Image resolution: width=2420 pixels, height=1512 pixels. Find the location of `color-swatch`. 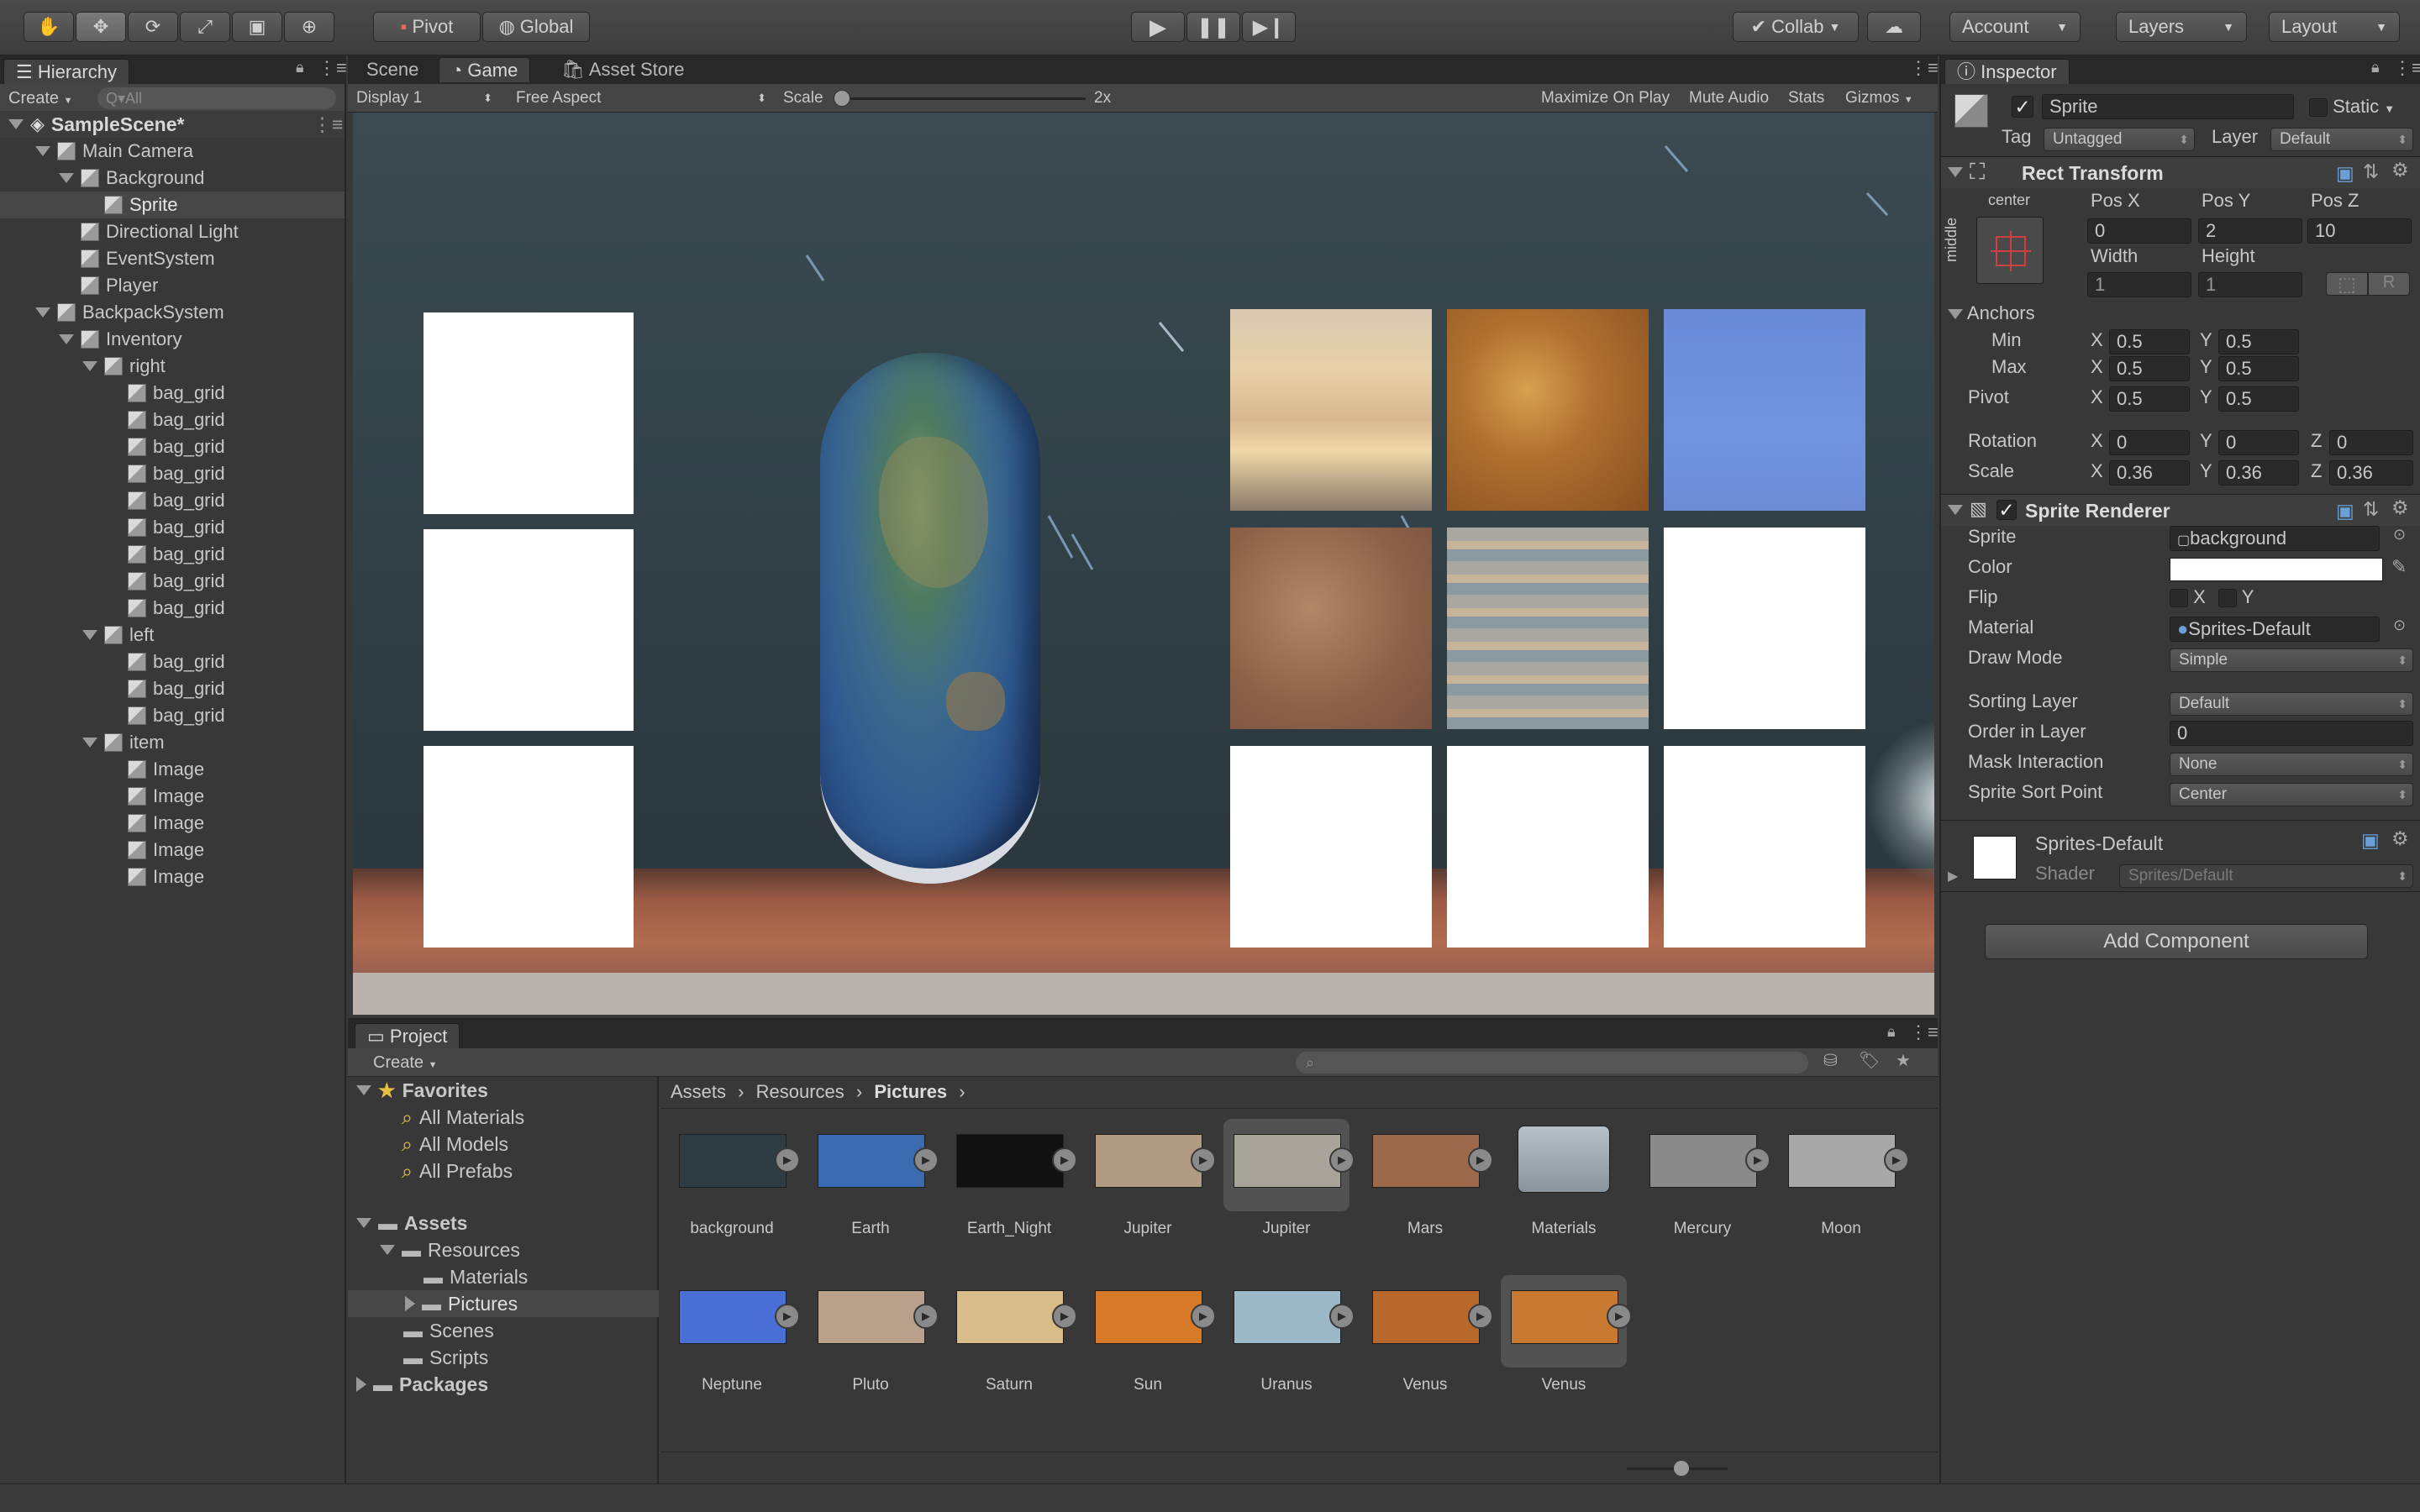

color-swatch is located at coordinates (2276, 569).